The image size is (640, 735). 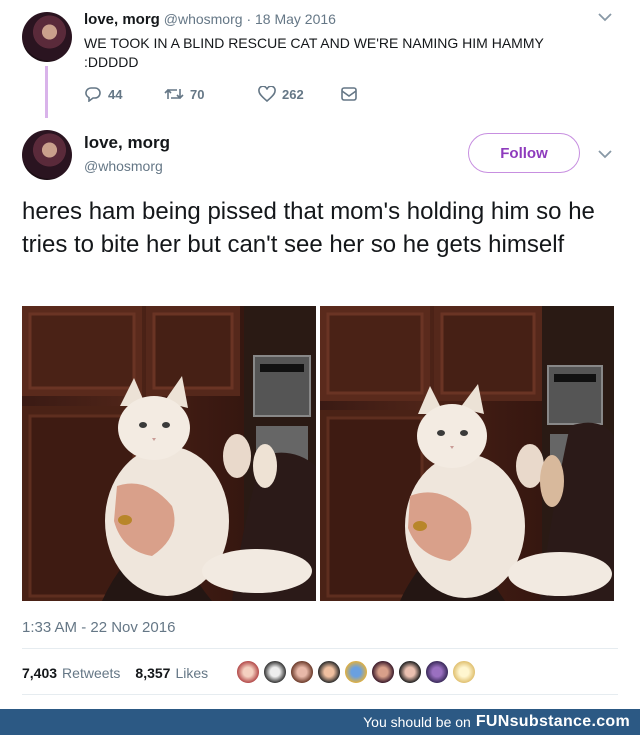 I want to click on likes-label: Likes, so click(x=191, y=673).